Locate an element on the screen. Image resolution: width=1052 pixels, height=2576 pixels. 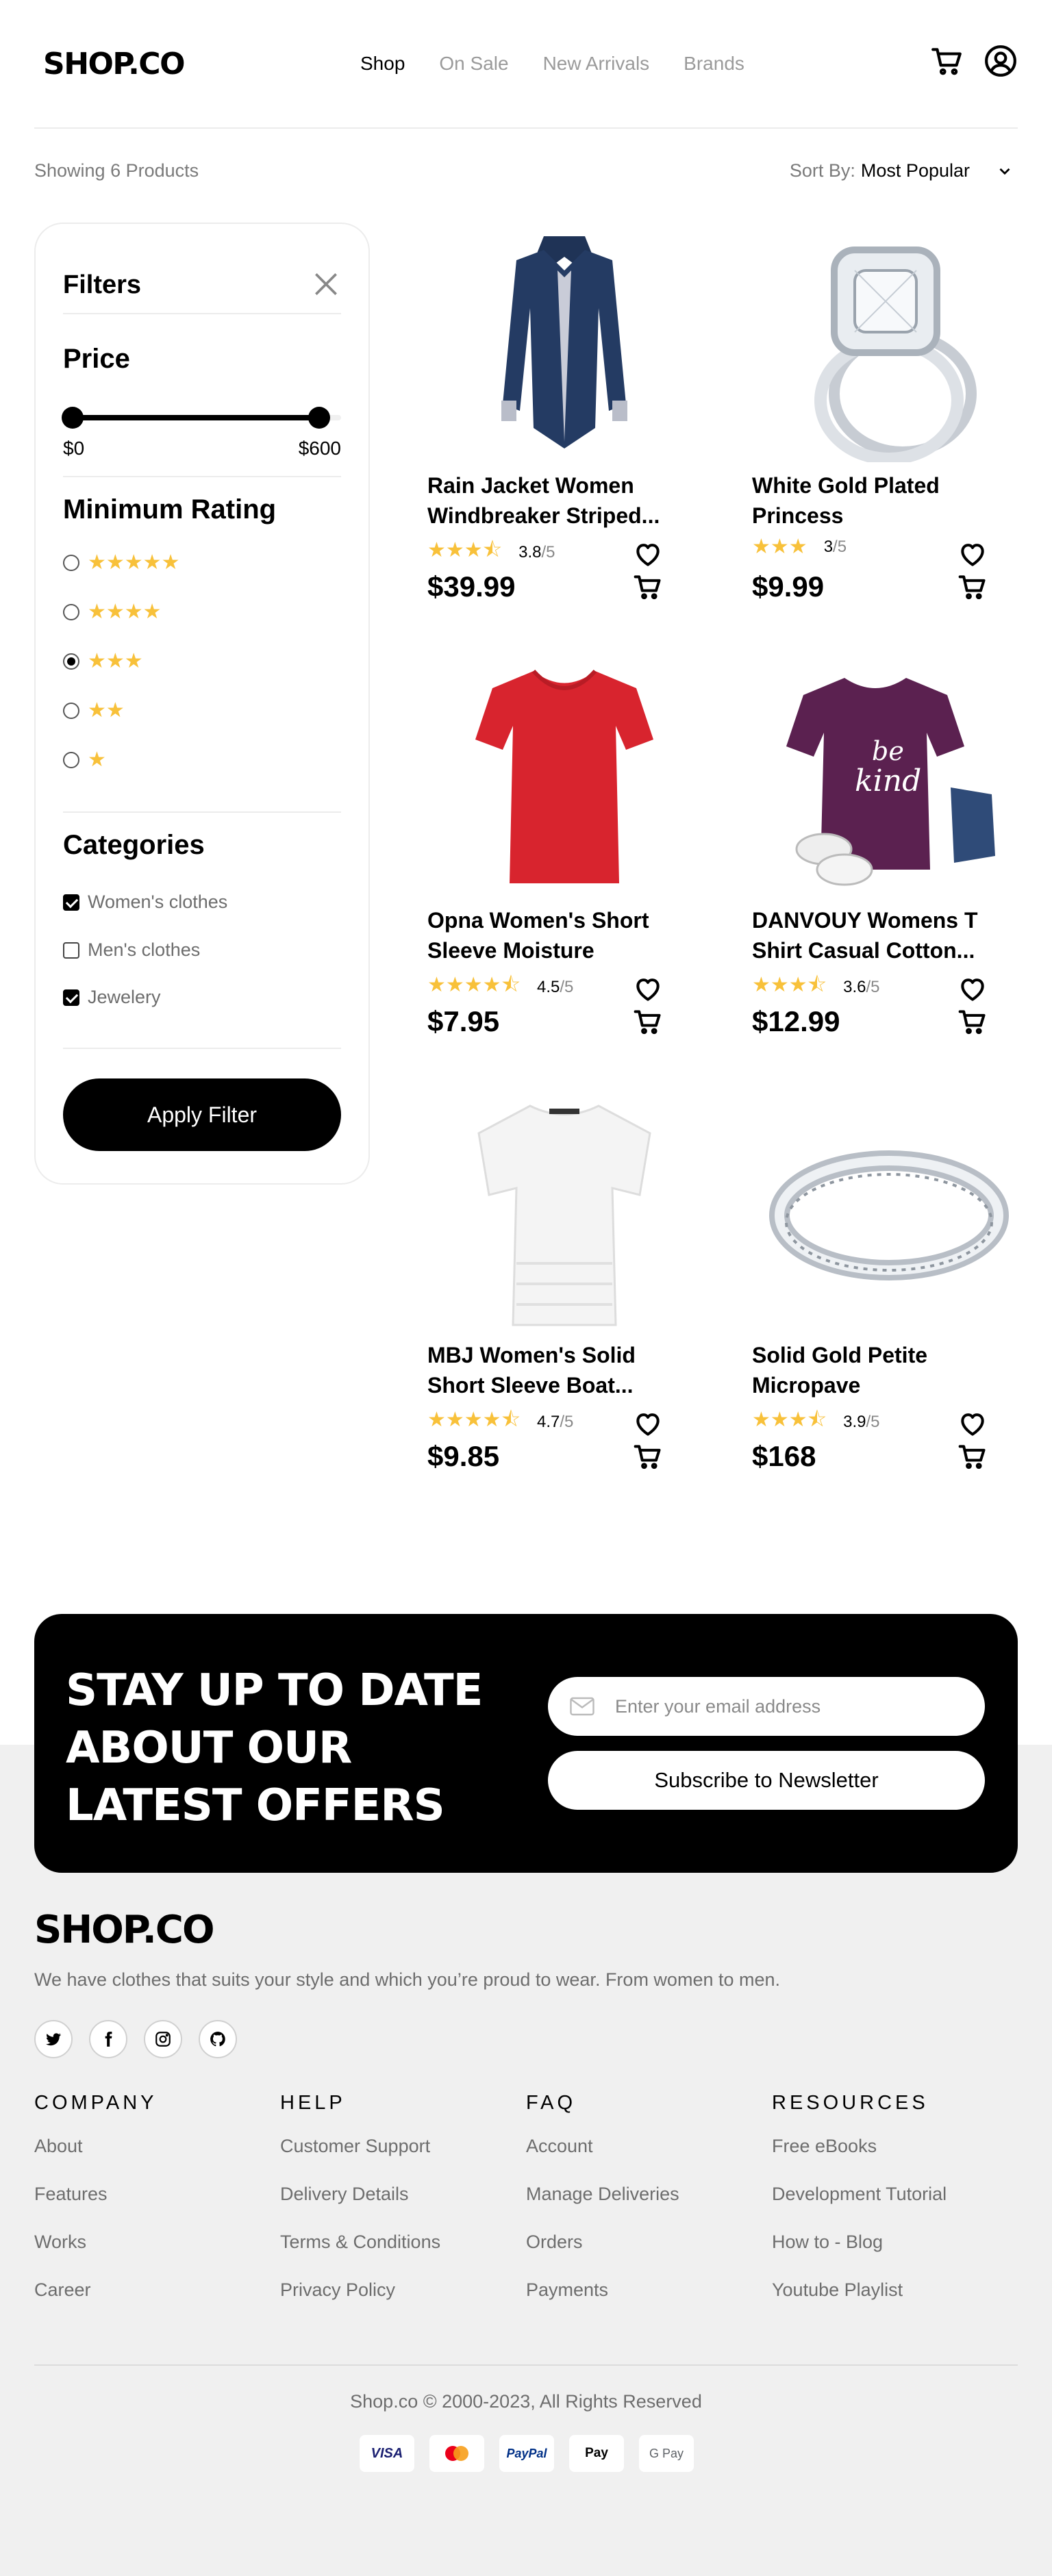
google-pay-badge: G Pay is located at coordinates (666, 2453).